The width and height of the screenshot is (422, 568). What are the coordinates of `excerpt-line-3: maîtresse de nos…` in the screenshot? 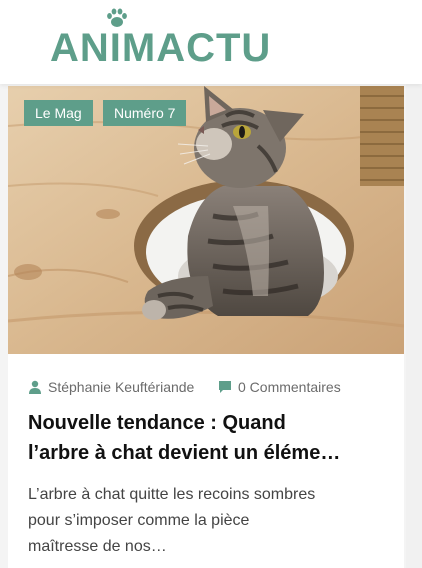 It's located at (97, 546).